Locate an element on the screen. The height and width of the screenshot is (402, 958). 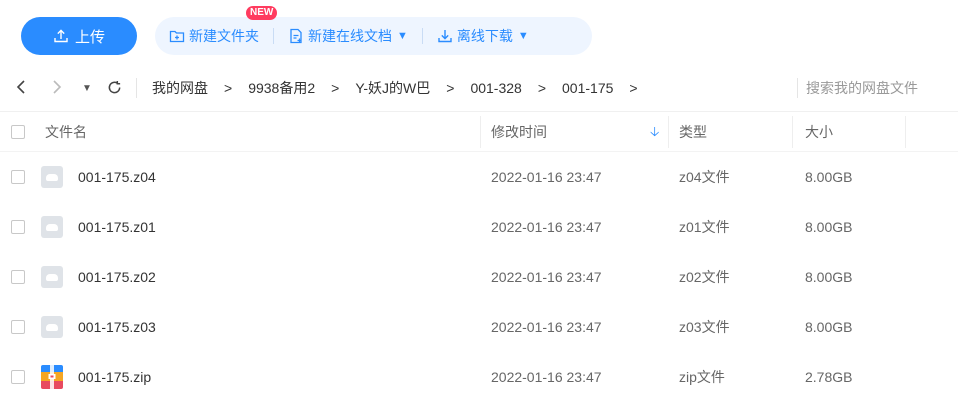
file-name: 001-175.zip is located at coordinates (114, 377).